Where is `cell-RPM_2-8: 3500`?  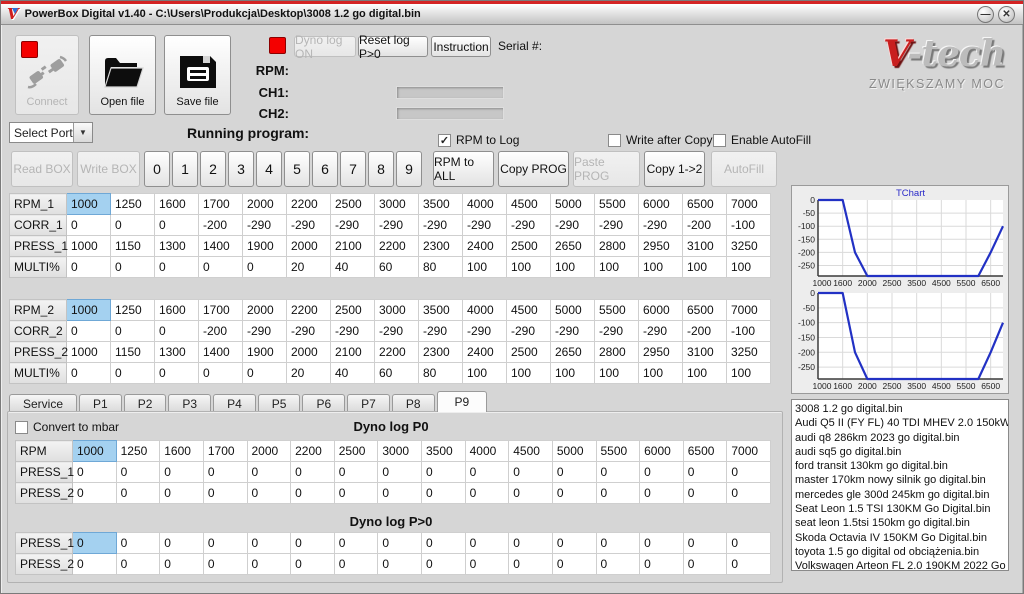 cell-RPM_2-8: 3500 is located at coordinates (440, 310).